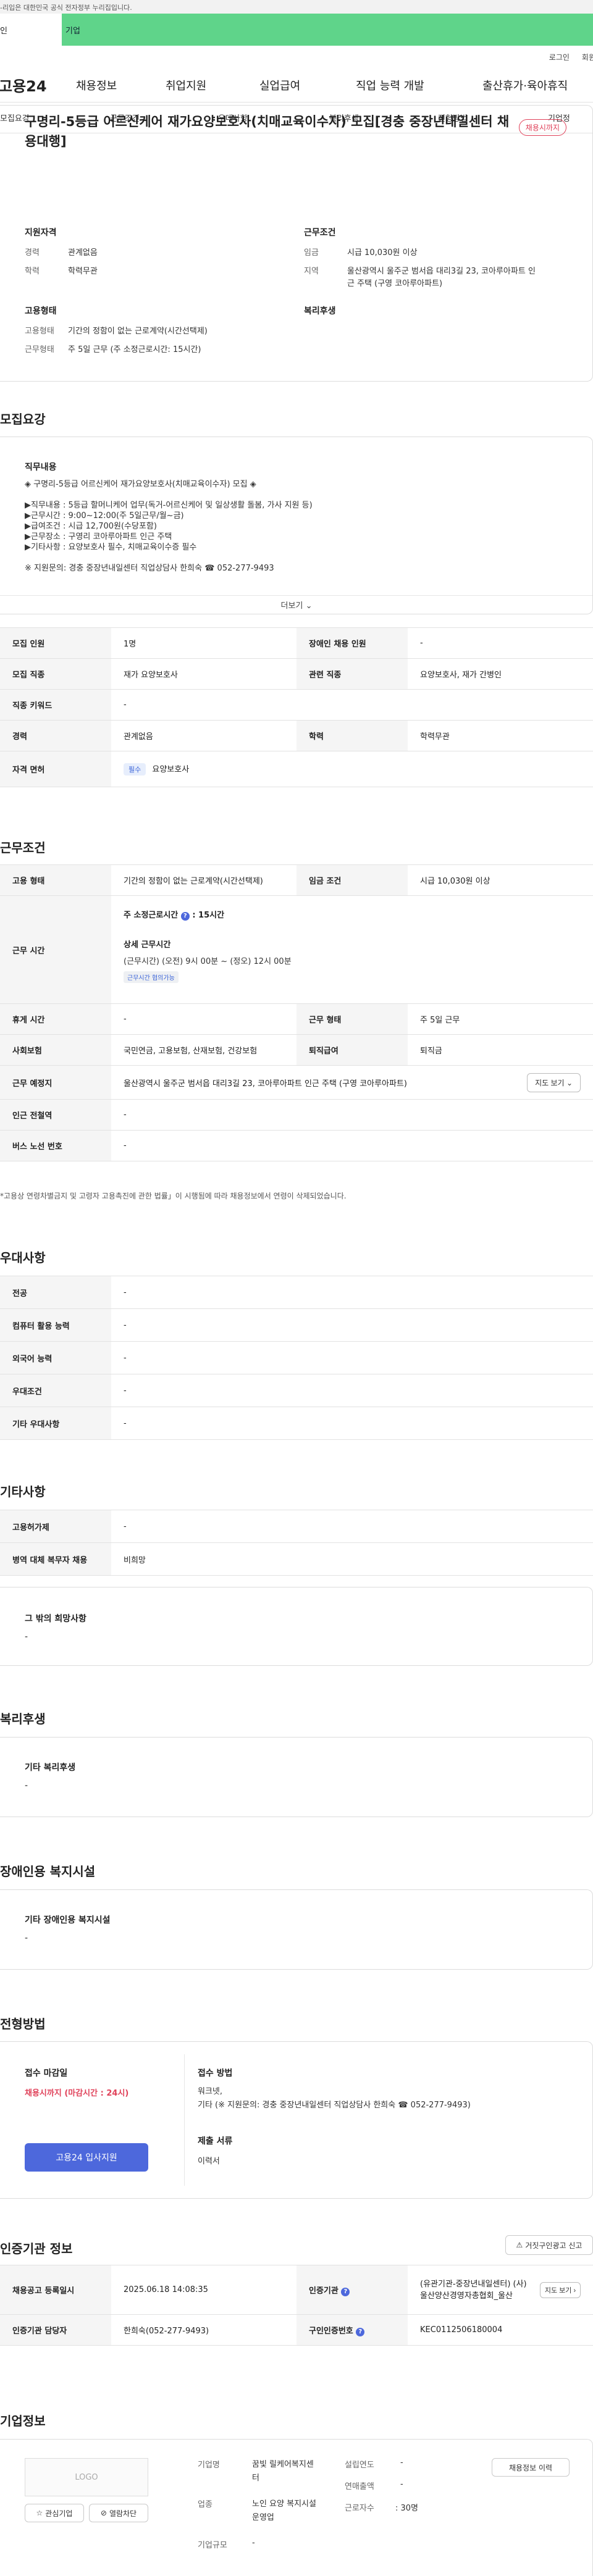 This screenshot has width=593, height=2576. What do you see at coordinates (36, 2248) in the screenshot?
I see `agency-section-title: 인증기관 정보` at bounding box center [36, 2248].